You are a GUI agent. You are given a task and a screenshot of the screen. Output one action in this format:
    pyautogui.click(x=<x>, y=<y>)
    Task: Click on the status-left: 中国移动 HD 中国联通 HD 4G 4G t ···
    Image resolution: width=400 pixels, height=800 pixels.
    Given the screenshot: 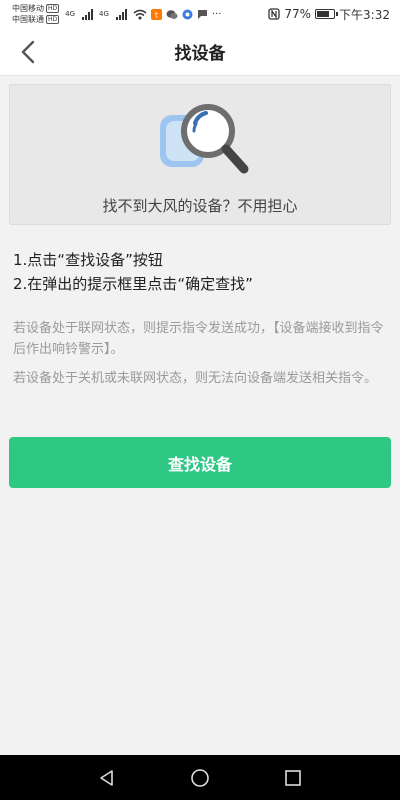 What is the action you would take?
    pyautogui.click(x=116, y=14)
    